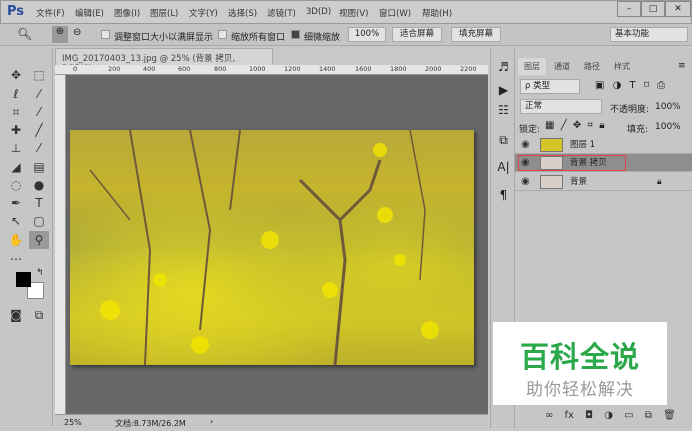 The image size is (692, 431). I want to click on filter-icons: ▣ ◑ T ⌑ ⎙, so click(630, 85).